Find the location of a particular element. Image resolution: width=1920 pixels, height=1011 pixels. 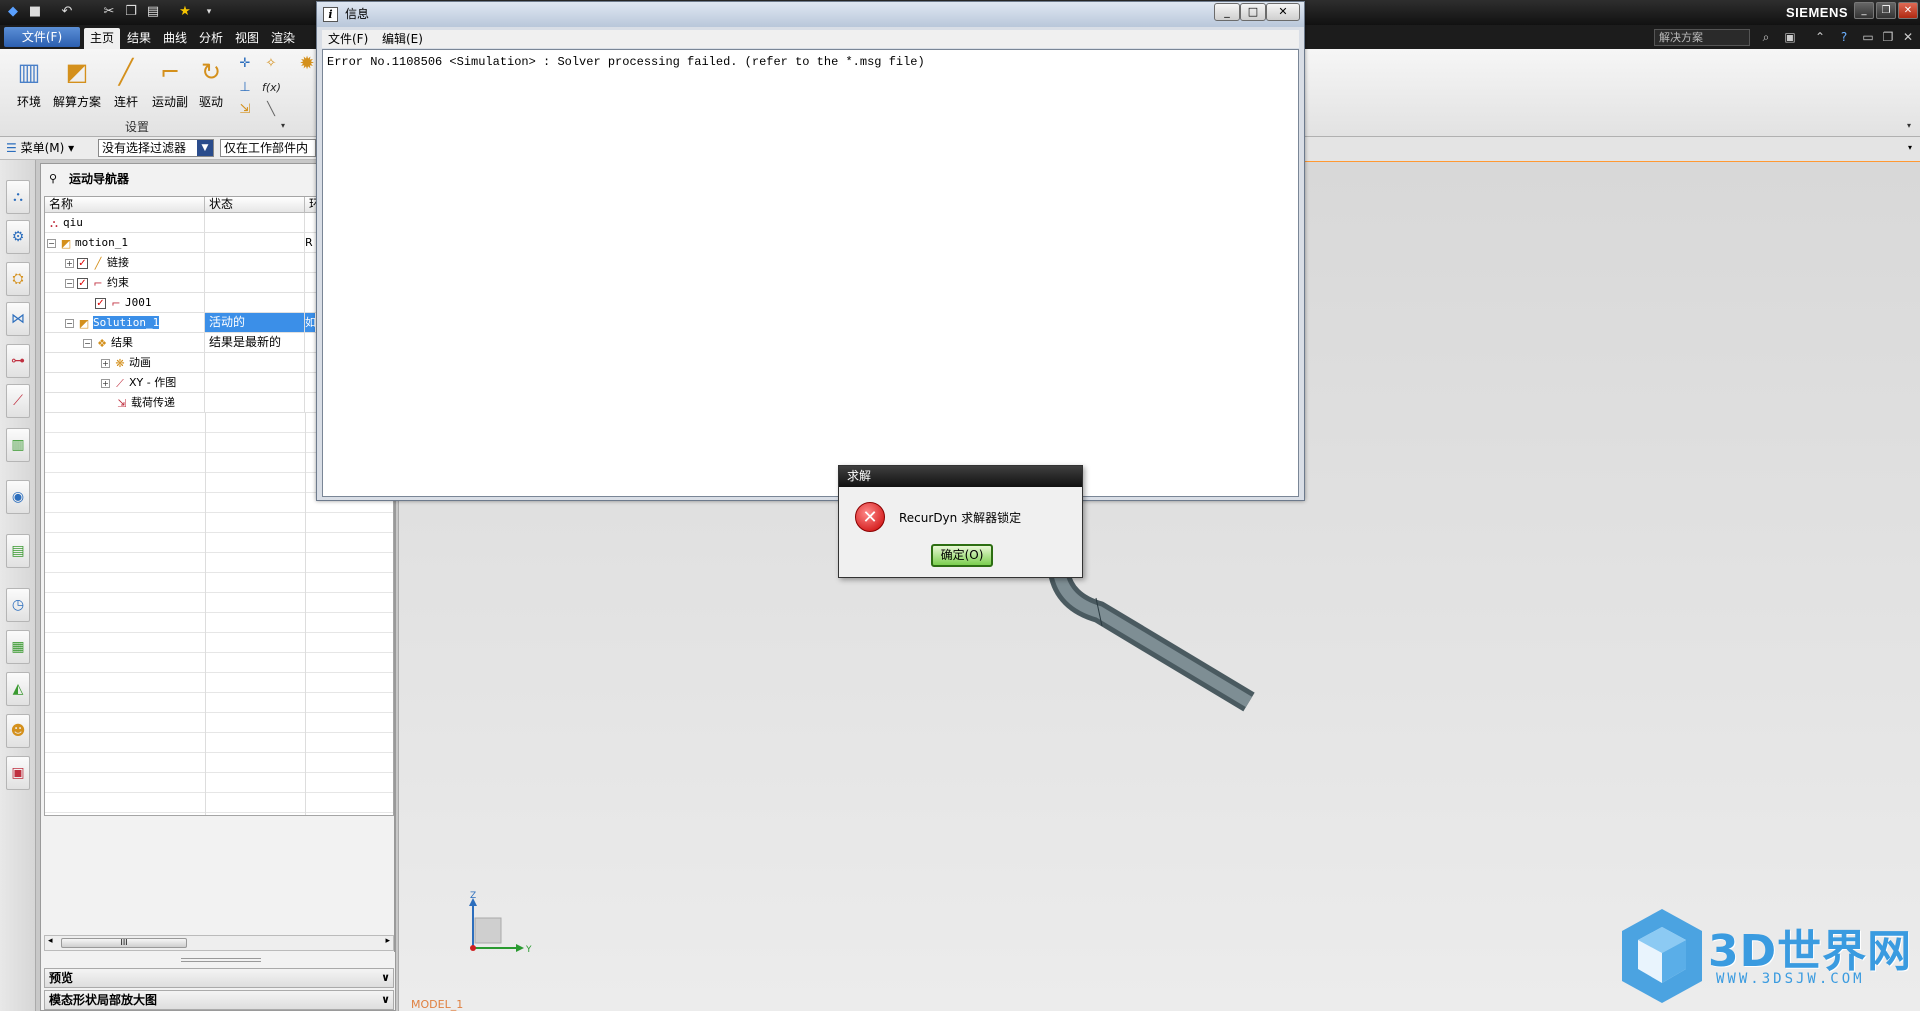

paste-icon: ▤ is located at coordinates (153, 12).